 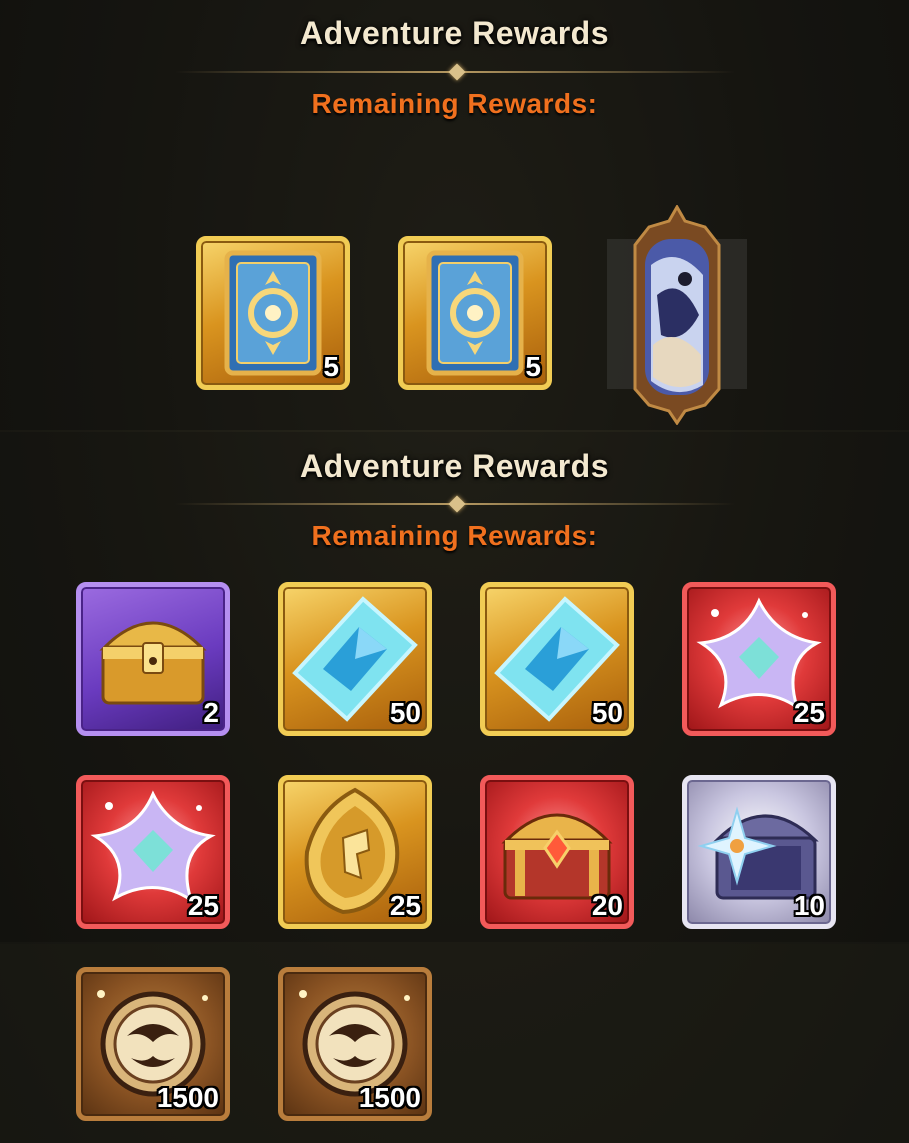 I want to click on reward-quantity: 20, so click(x=607, y=905).